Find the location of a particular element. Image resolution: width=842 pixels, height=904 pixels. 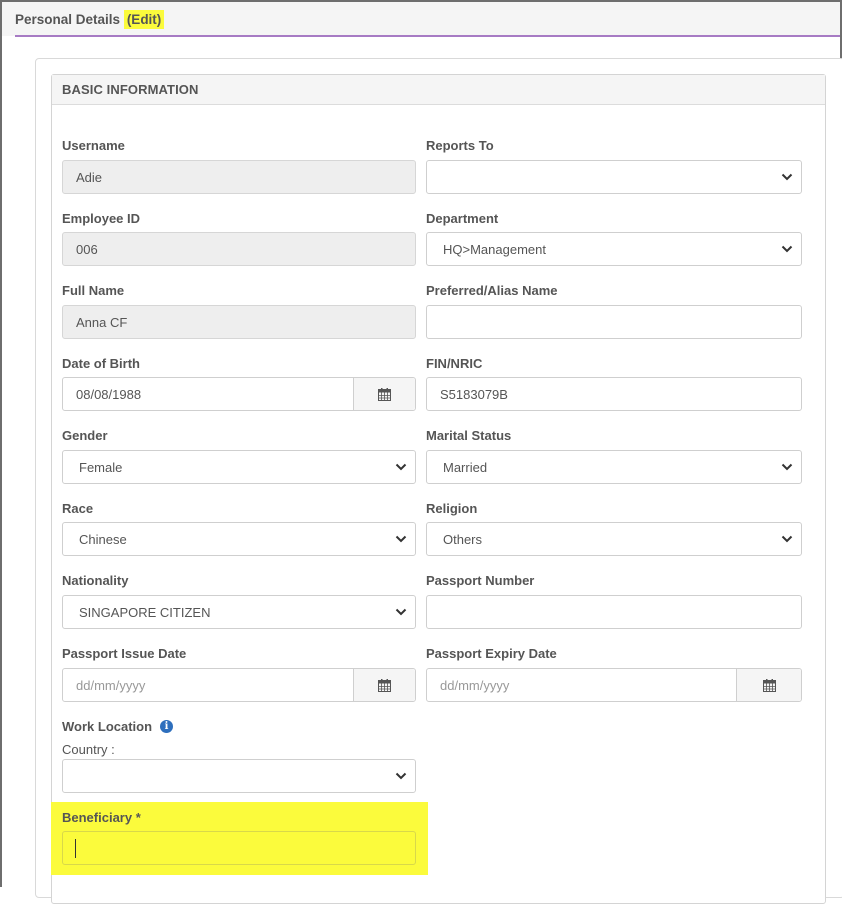

religion-value: Others is located at coordinates (463, 539).